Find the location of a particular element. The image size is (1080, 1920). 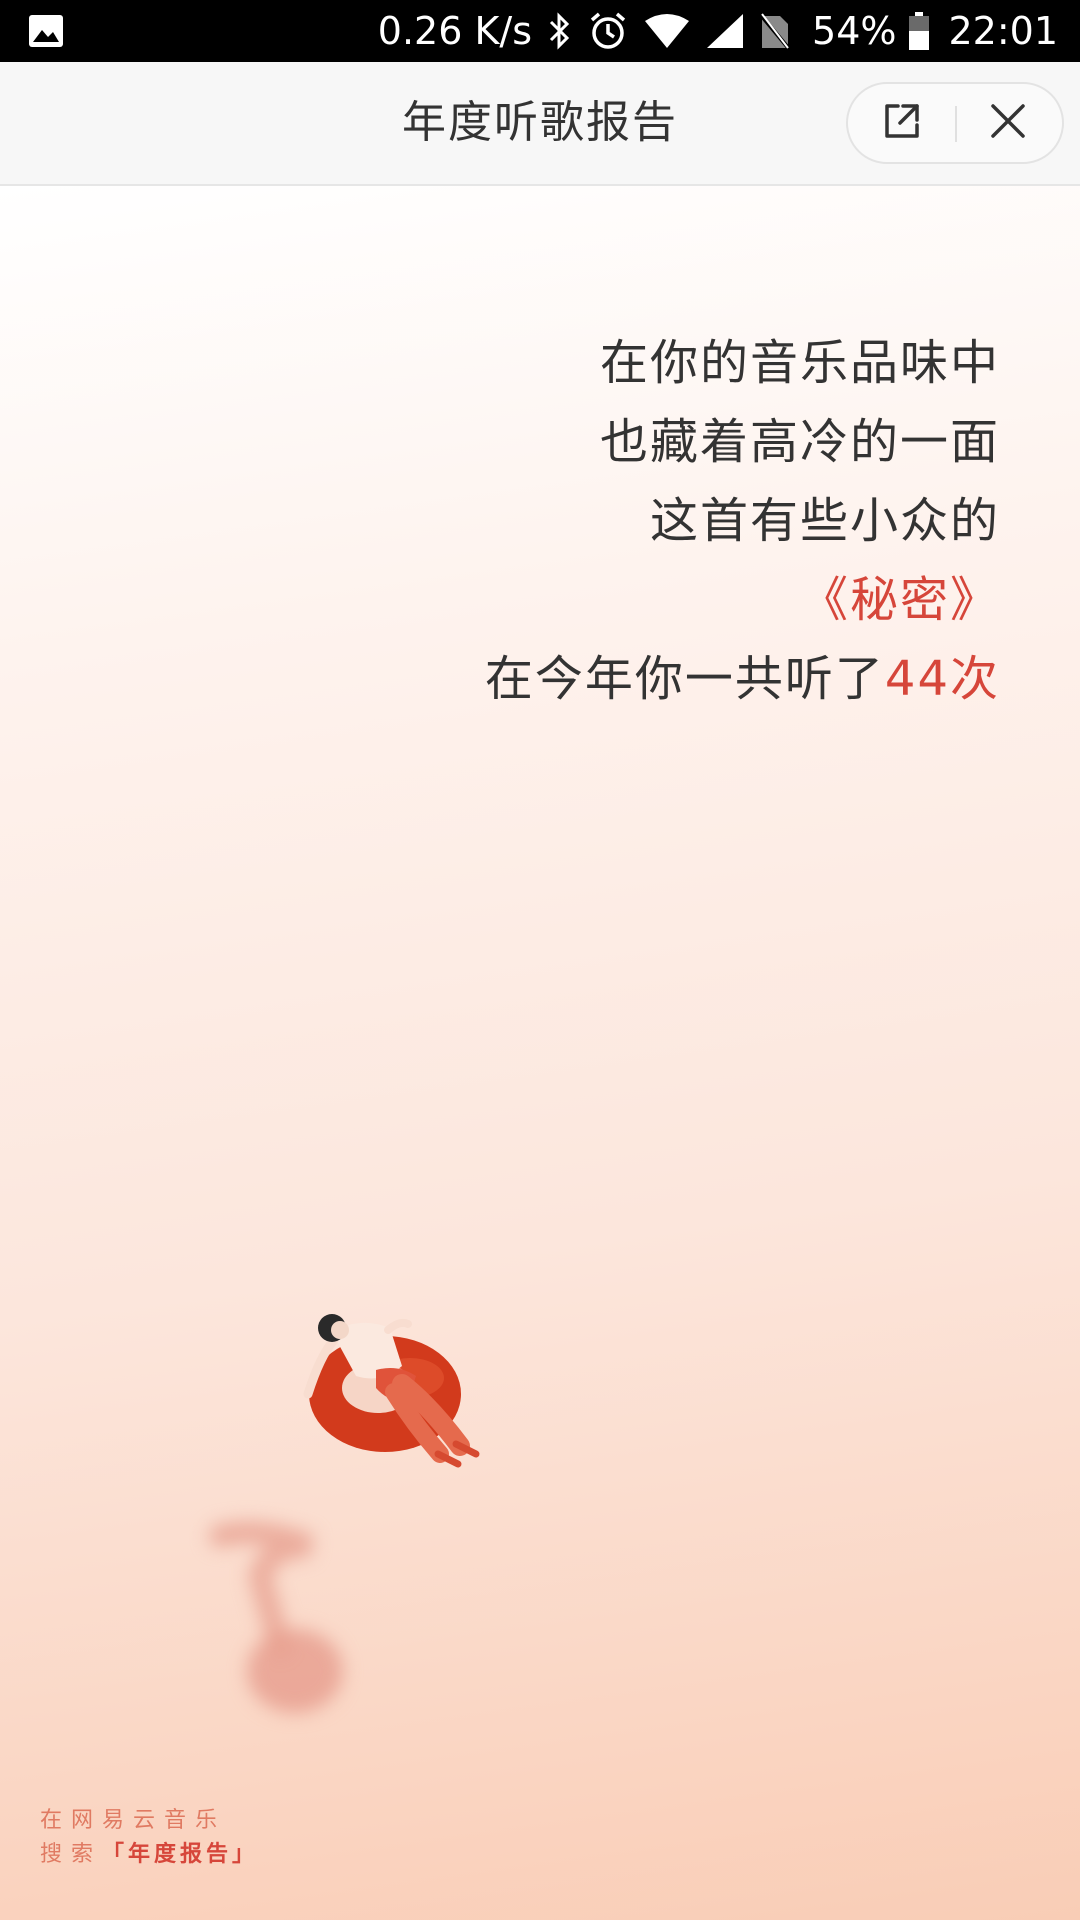

footer-line-1: 在网易云音乐 is located at coordinates (133, 1820).